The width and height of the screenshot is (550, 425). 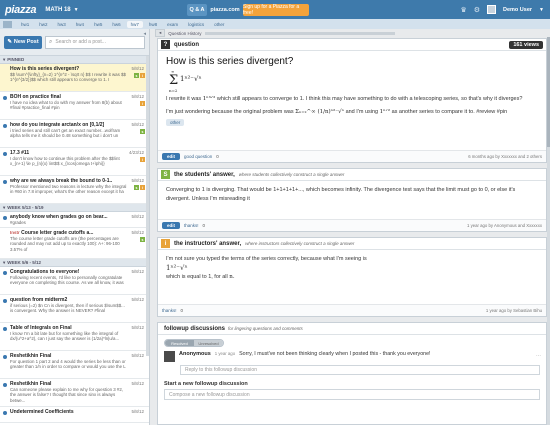 What do you see at coordinates (320, 112) in the screenshot?
I see `inline-math: Σₙ₌₂^∞ (1/n)ⁿ²⁻√ⁿ` at bounding box center [320, 112].